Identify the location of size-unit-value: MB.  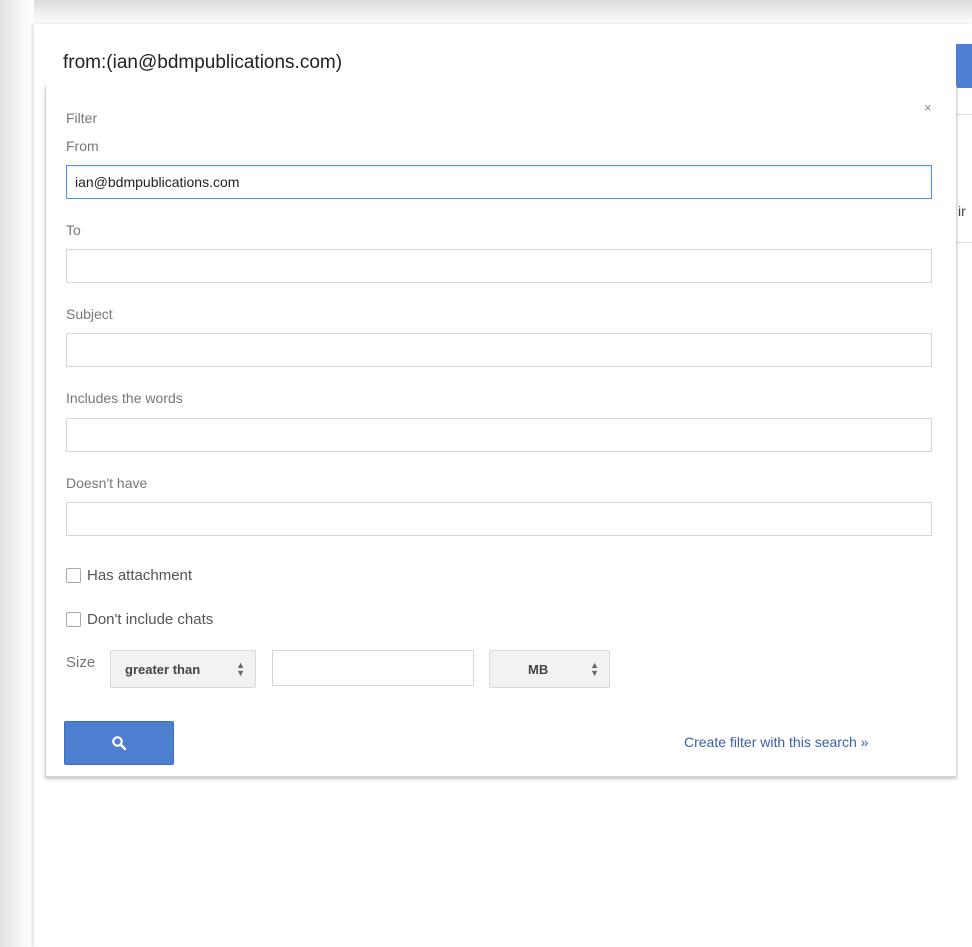
(538, 669).